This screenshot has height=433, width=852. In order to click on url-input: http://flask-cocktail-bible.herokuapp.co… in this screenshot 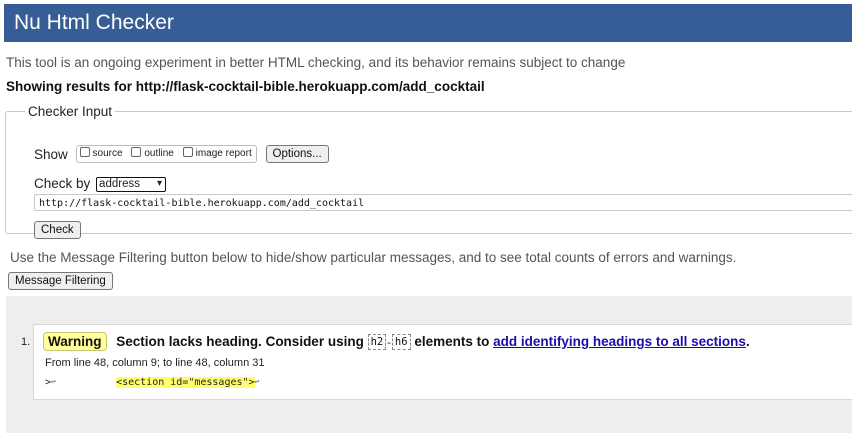, I will do `click(443, 202)`.